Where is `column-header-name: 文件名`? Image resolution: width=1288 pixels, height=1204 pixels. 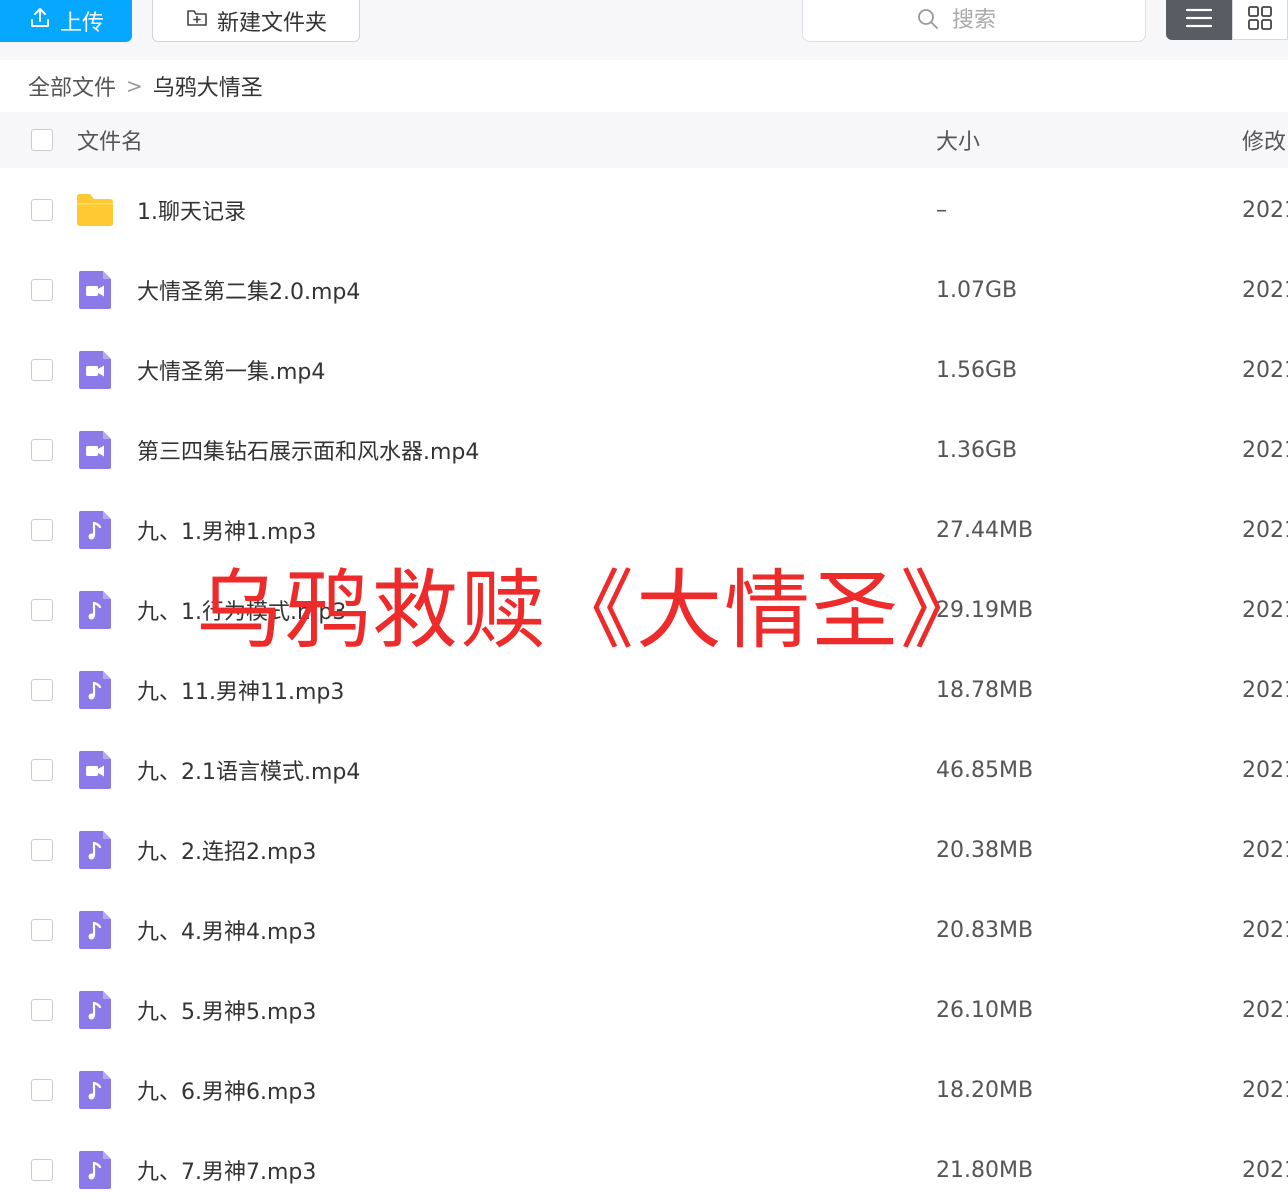
column-header-name: 文件名 is located at coordinates (110, 140).